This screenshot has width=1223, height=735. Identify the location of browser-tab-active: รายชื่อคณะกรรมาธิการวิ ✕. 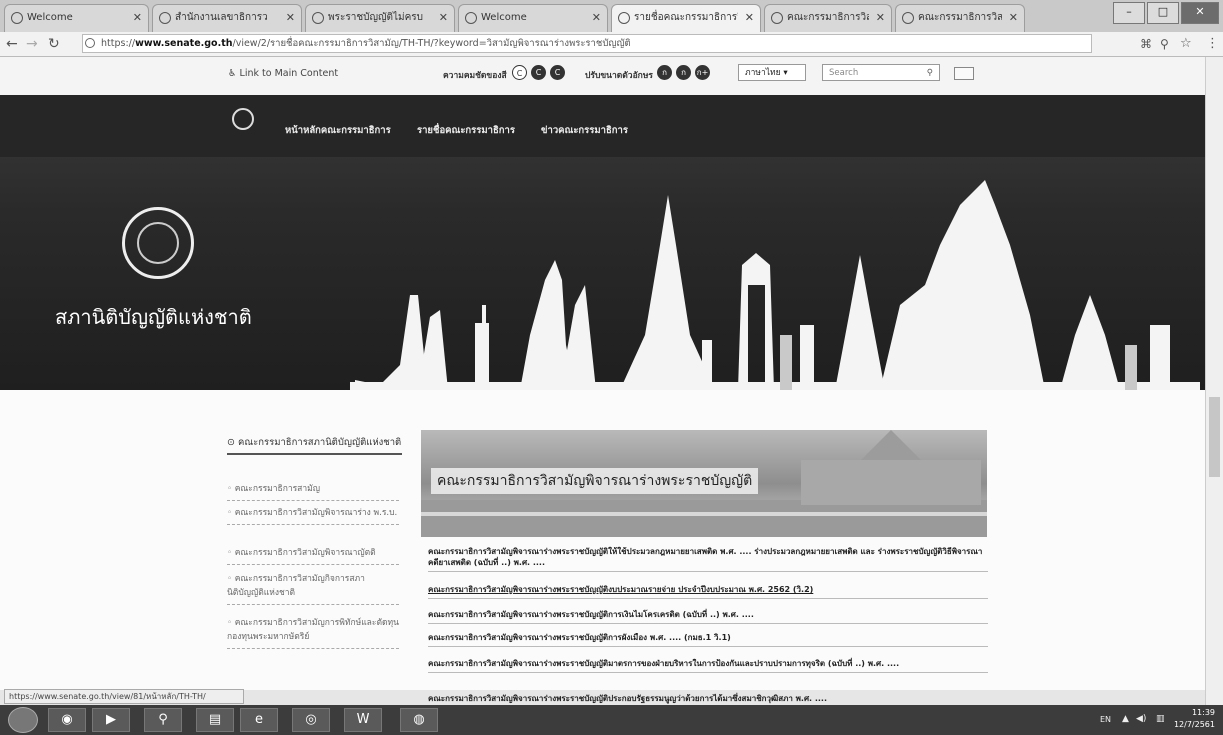
(686, 18).